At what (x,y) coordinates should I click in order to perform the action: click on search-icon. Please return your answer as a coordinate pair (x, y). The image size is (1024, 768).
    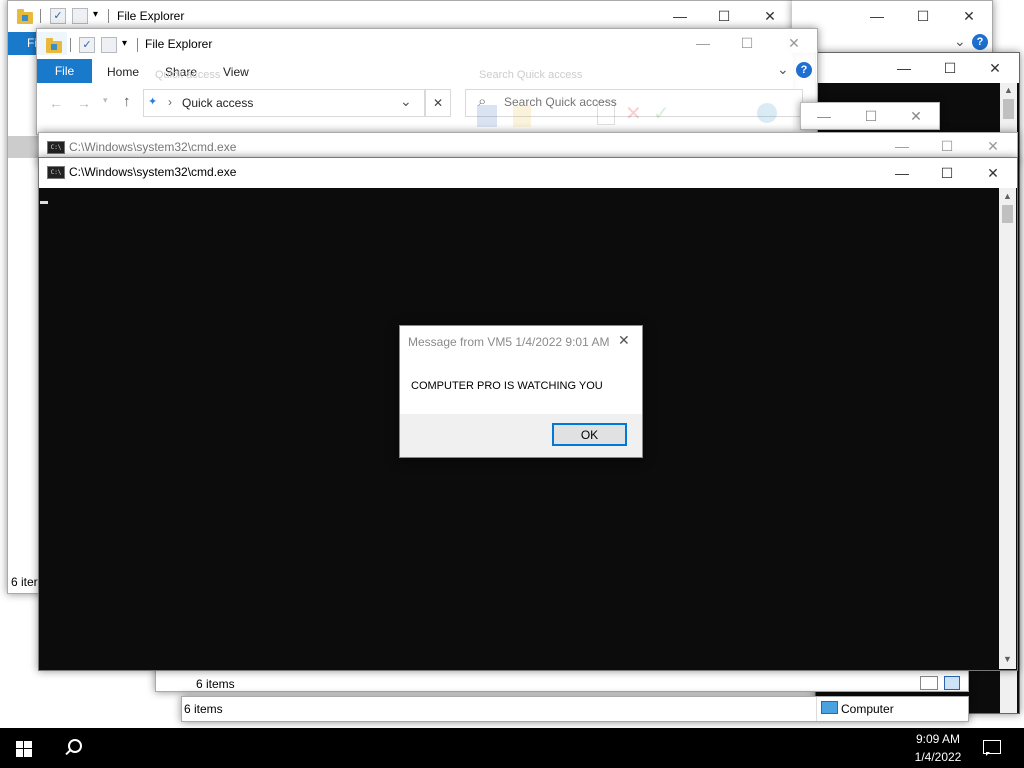
    Looking at the image, I should click on (74, 748).